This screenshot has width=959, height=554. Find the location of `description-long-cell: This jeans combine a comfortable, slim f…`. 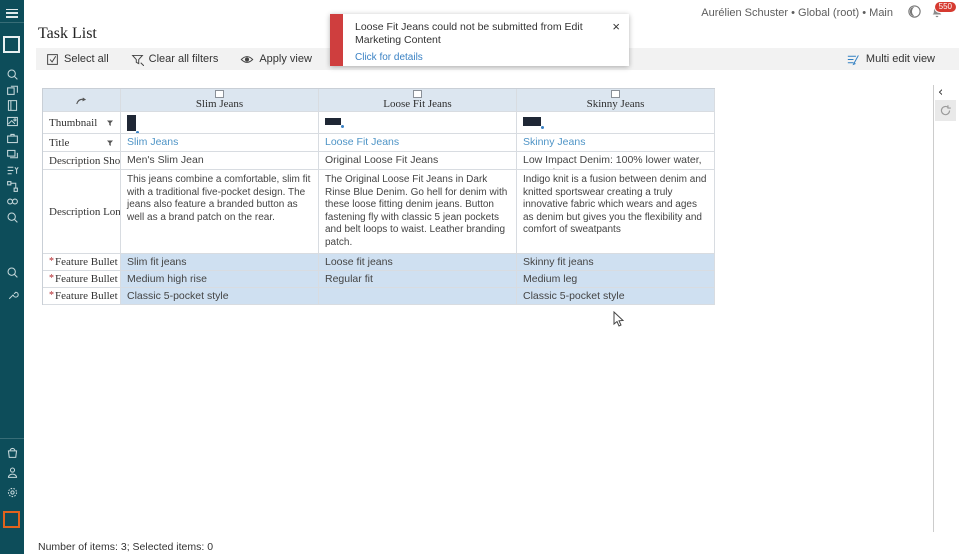

description-long-cell: This jeans combine a comfortable, slim f… is located at coordinates (220, 212).